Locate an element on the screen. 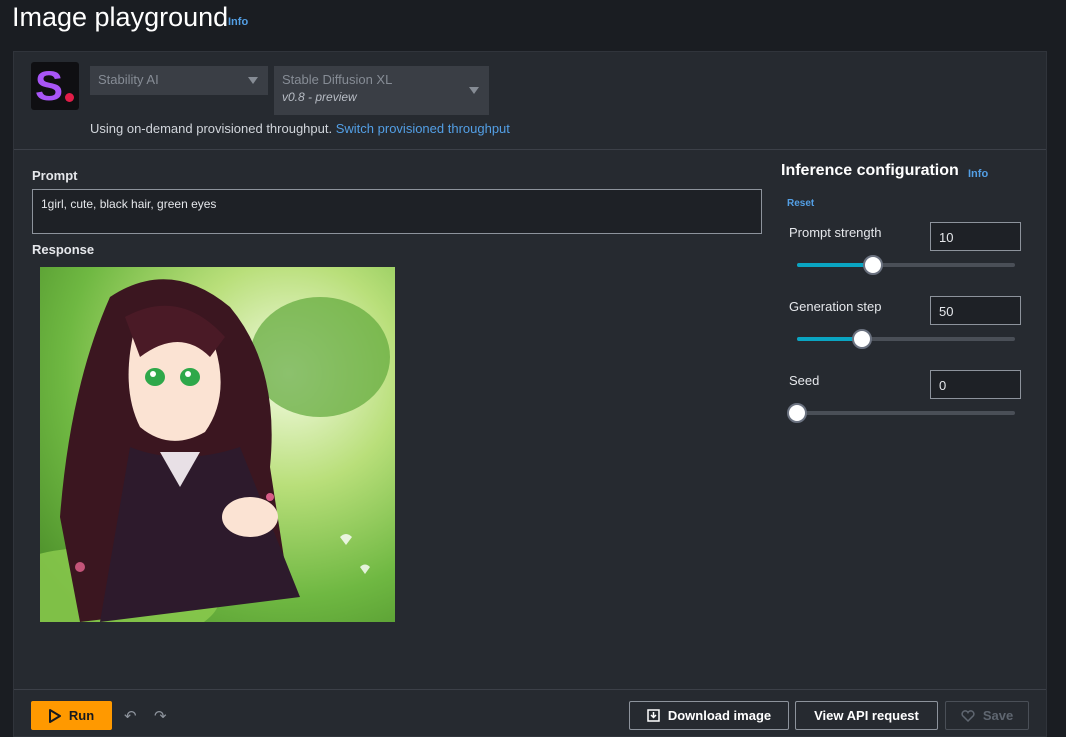 The image size is (1066, 737). prompt-strength-slider is located at coordinates (906, 265).